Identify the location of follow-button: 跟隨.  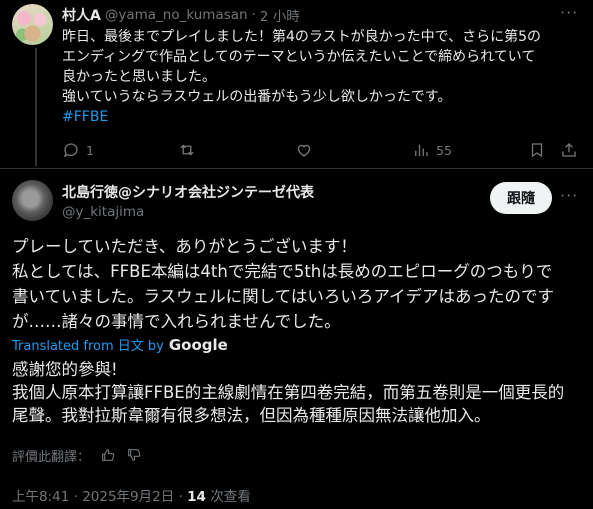
(521, 198).